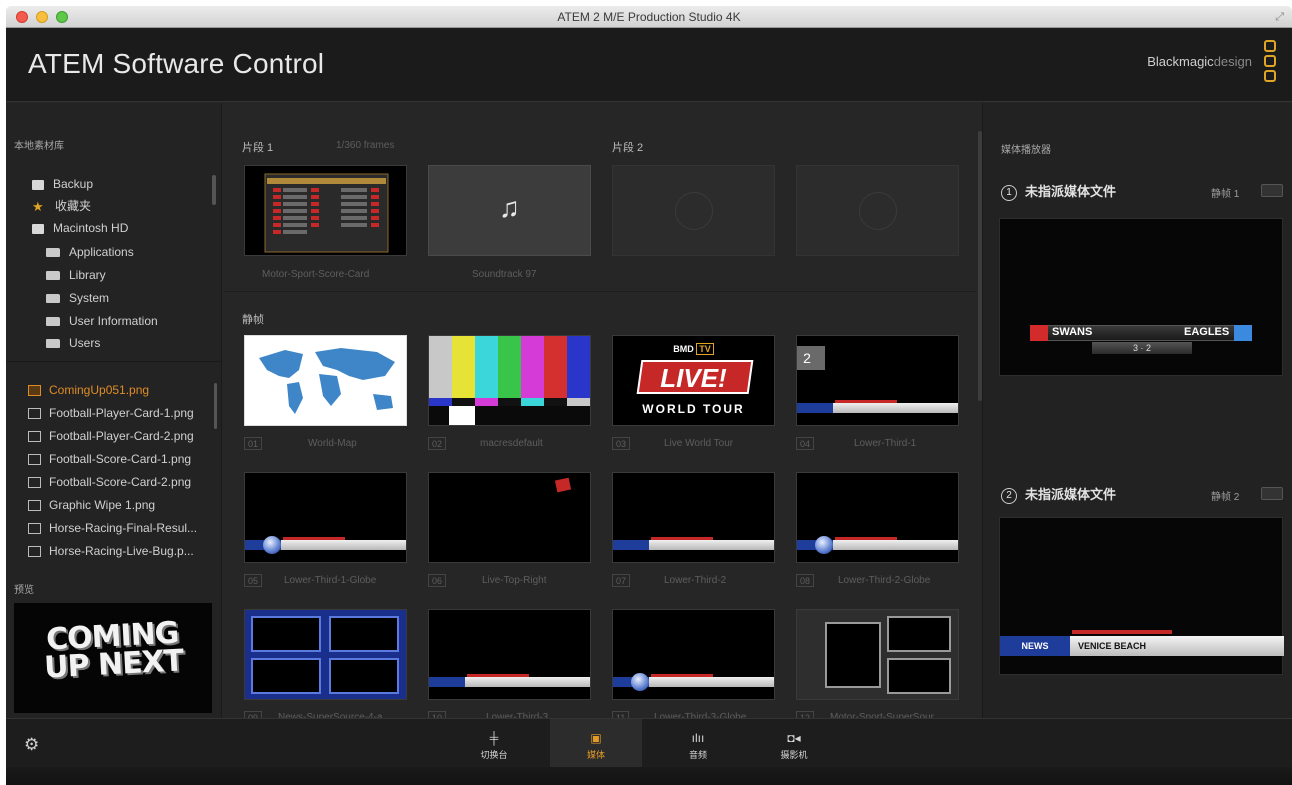  Describe the element at coordinates (1058, 191) in the screenshot. I see `media-player-1-header: 1 未指派媒体文件` at that location.